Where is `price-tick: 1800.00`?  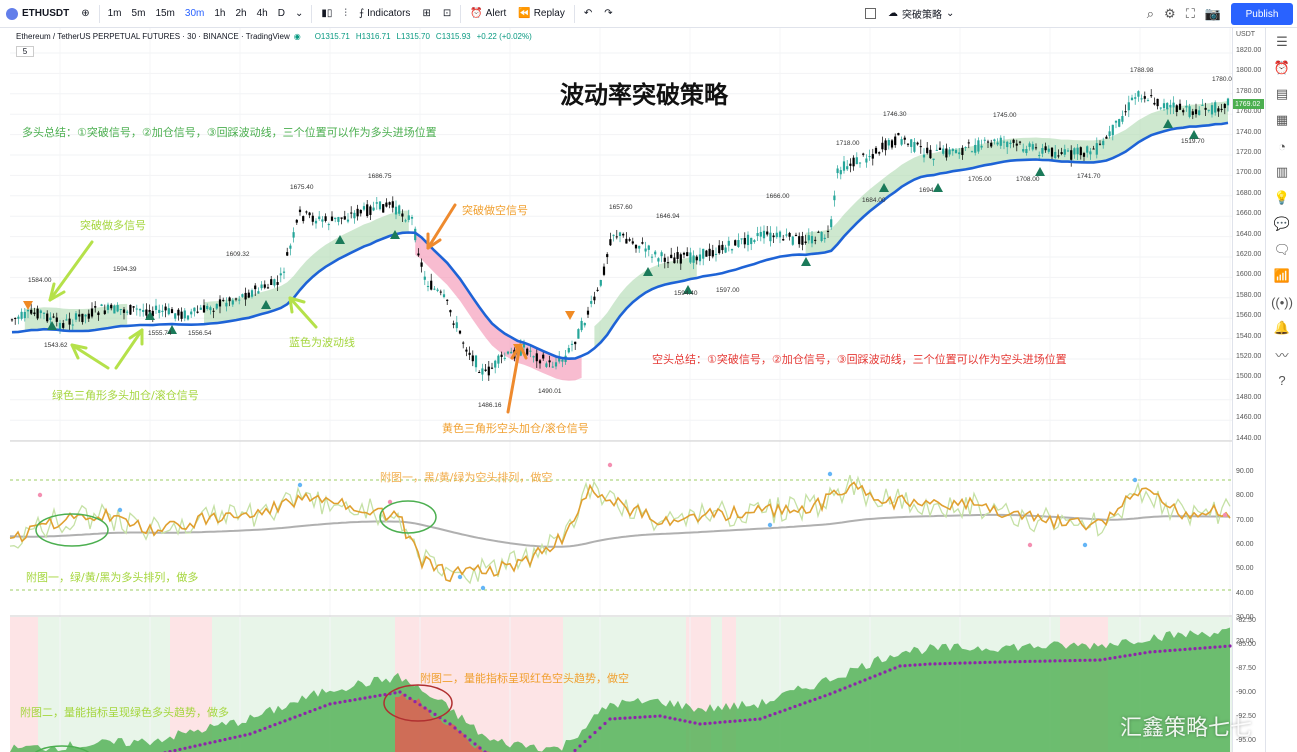 price-tick: 1800.00 is located at coordinates (1249, 71).